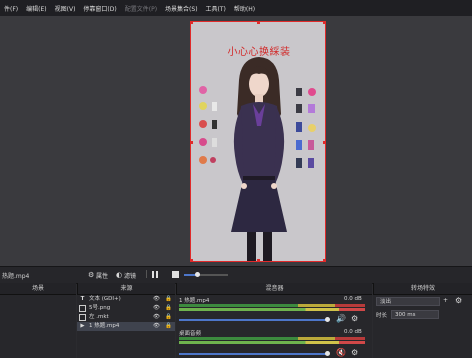  I want to click on source-row: 5号.png 👁 🔒, so click(126, 308).